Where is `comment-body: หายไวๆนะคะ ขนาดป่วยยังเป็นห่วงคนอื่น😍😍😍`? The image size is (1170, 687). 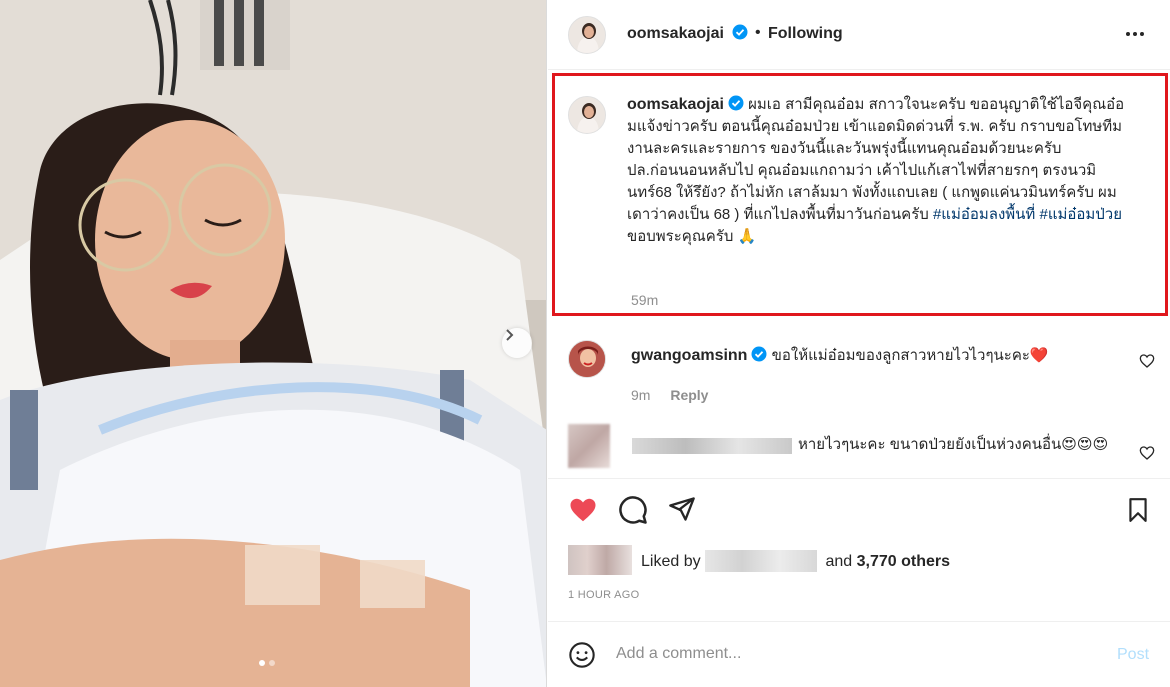
comment-body: หายไวๆนะคะ ขนาดป่วยยังเป็นห่วงคนอื่น😍😍😍 is located at coordinates (953, 444).